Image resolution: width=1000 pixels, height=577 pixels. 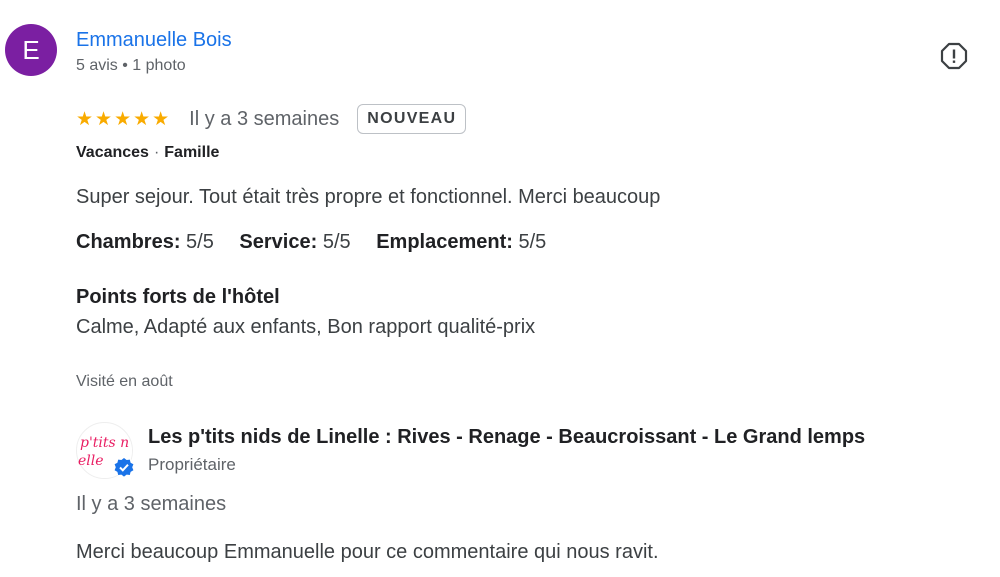 I want to click on owner-role: Propriétaire, so click(x=192, y=464).